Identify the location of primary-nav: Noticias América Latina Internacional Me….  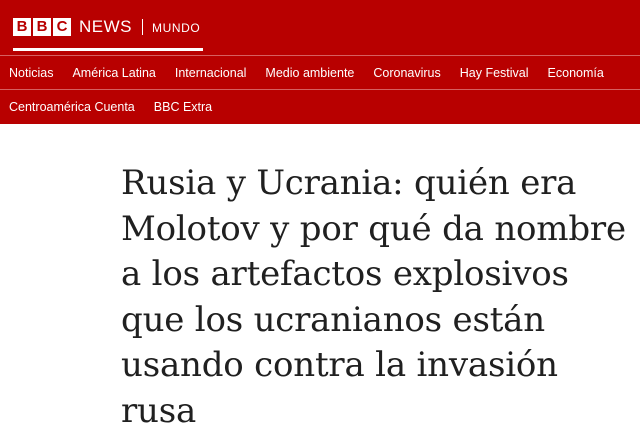
(306, 73).